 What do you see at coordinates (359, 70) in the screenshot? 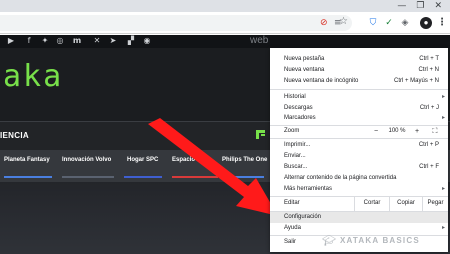
I see `menu-item-new-window: Nueva ventana Ctrl + N` at bounding box center [359, 70].